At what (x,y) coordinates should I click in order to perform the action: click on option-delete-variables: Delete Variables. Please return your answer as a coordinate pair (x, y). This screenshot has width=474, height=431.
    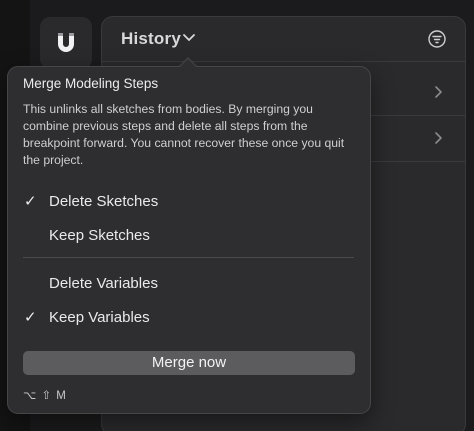
    Looking at the image, I should click on (189, 285).